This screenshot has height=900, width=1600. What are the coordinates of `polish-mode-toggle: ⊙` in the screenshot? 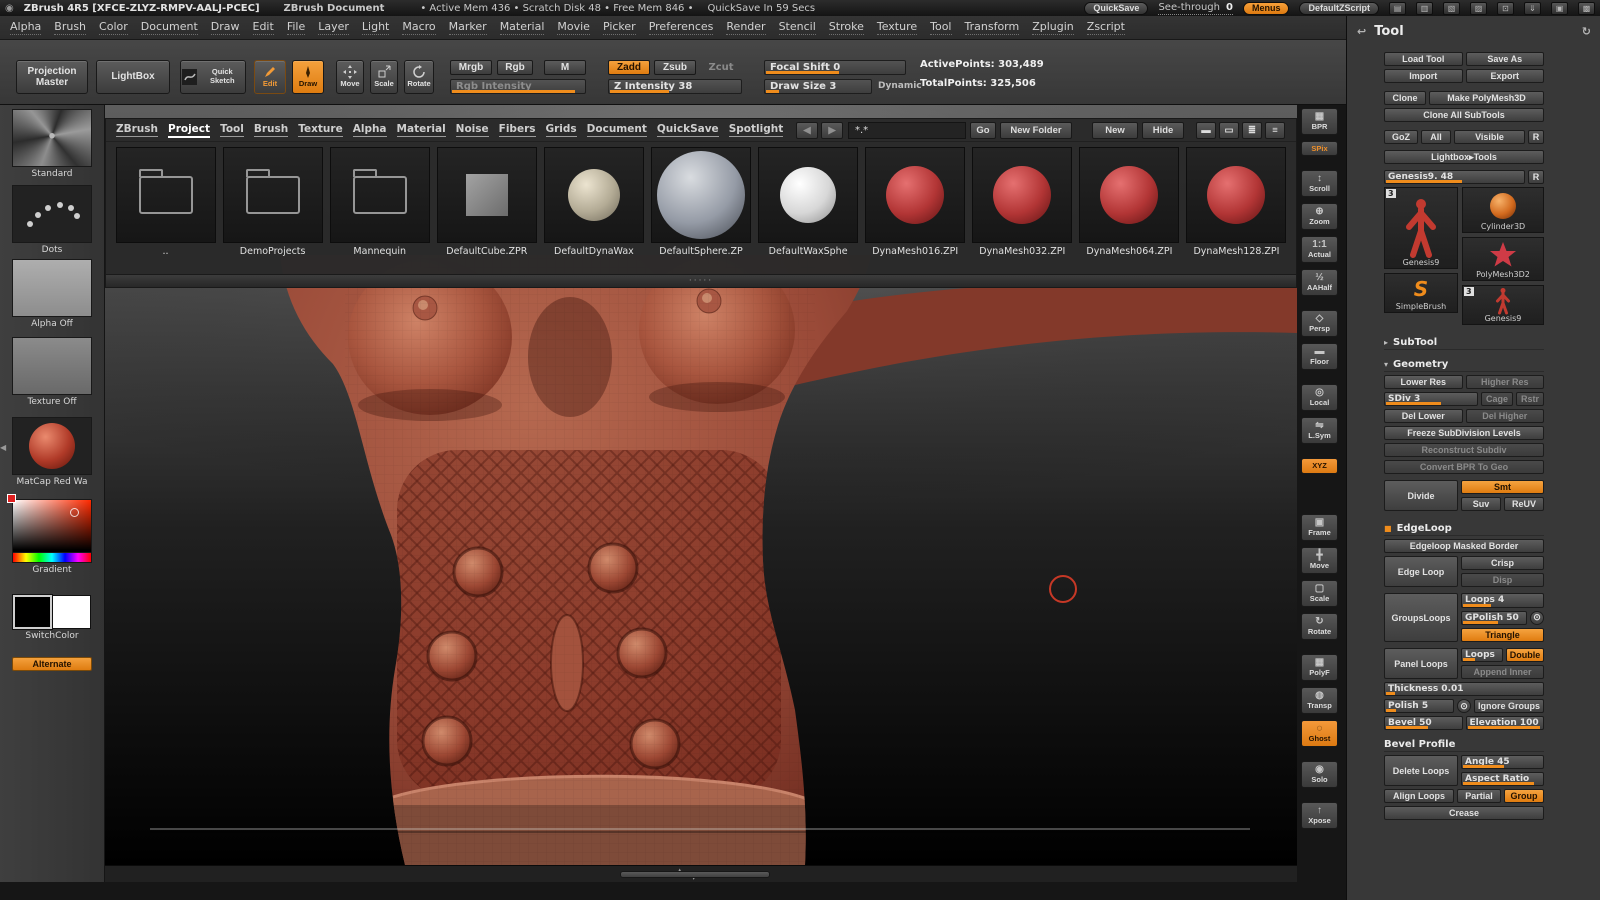 It's located at (1464, 706).